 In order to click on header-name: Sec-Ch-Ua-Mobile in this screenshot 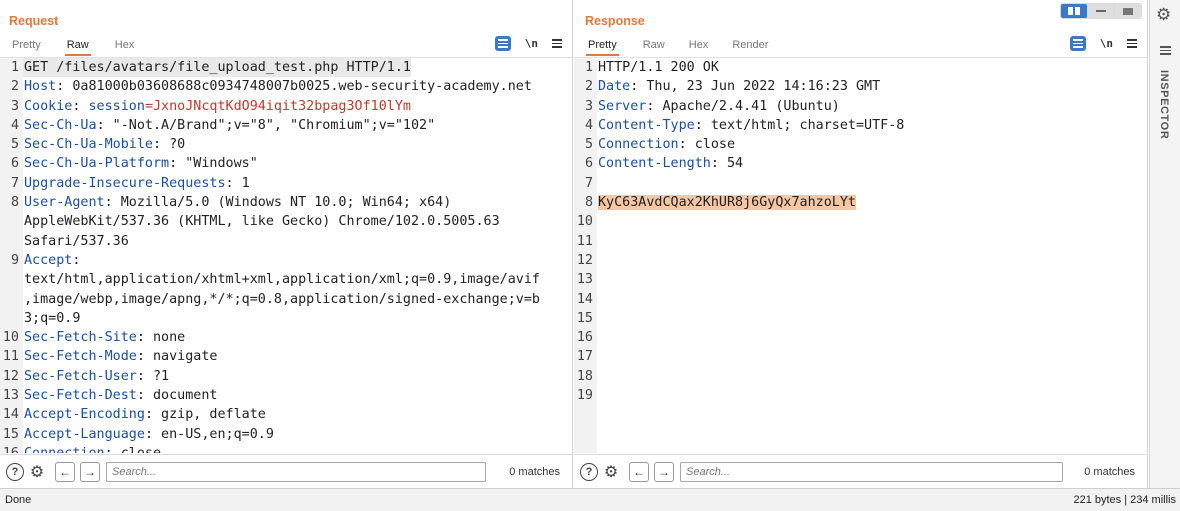, I will do `click(88, 145)`.